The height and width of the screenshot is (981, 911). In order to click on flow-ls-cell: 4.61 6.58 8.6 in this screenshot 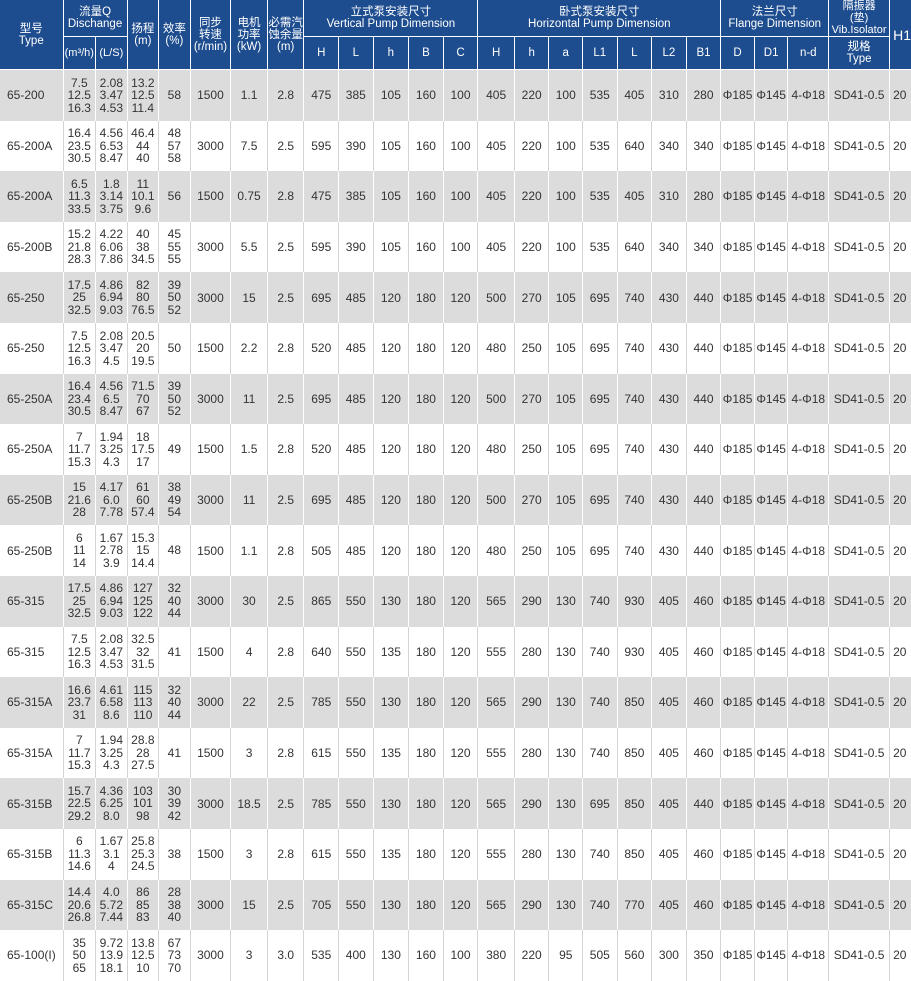, I will do `click(111, 702)`.